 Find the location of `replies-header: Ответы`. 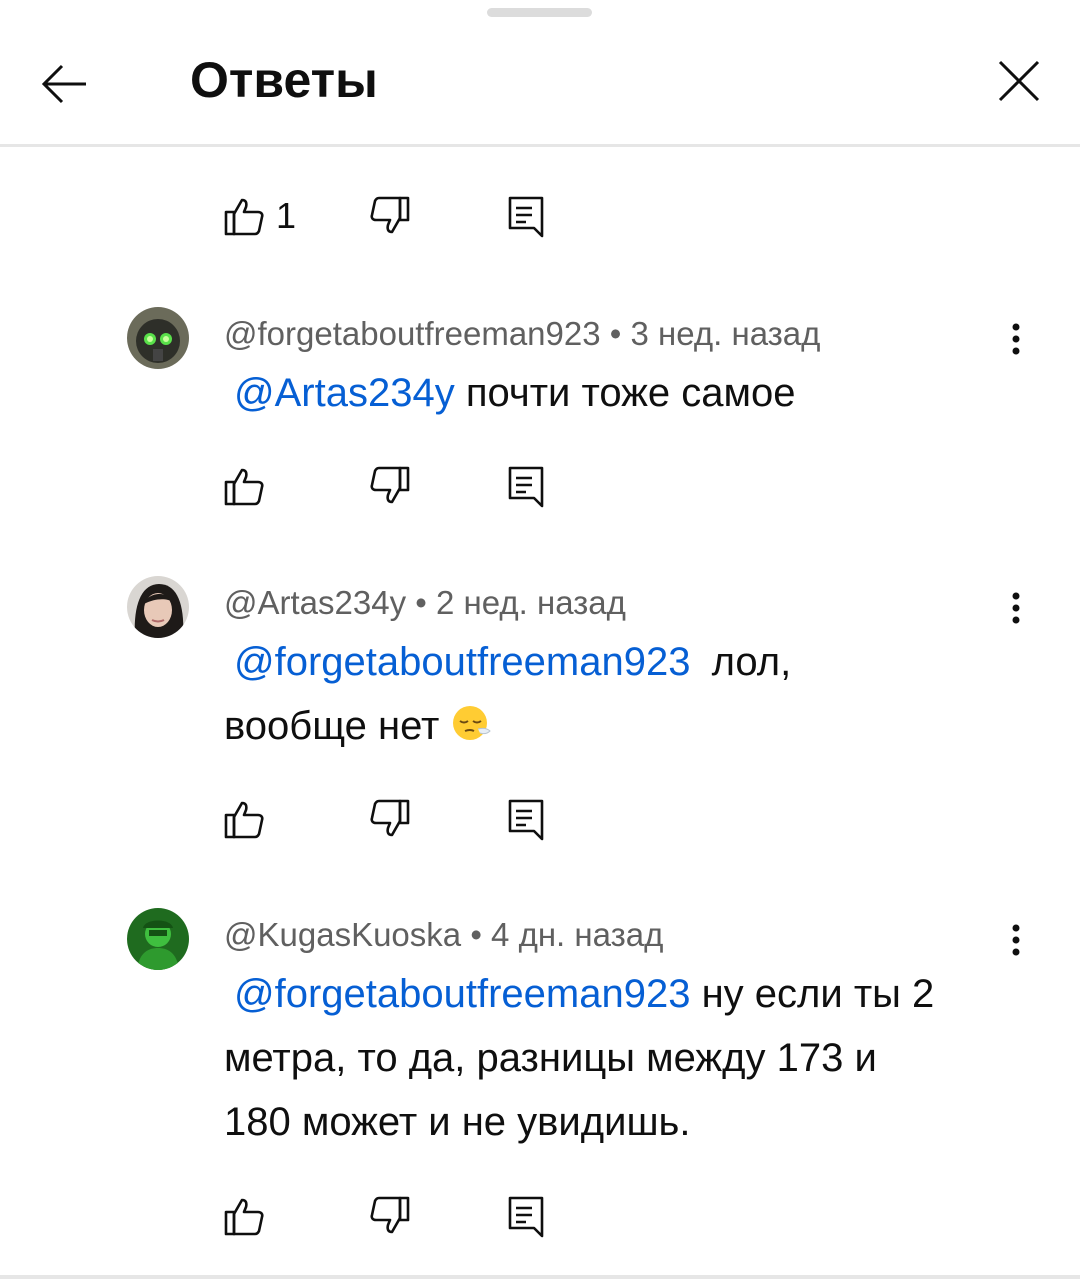

replies-header: Ответы is located at coordinates (540, 88).